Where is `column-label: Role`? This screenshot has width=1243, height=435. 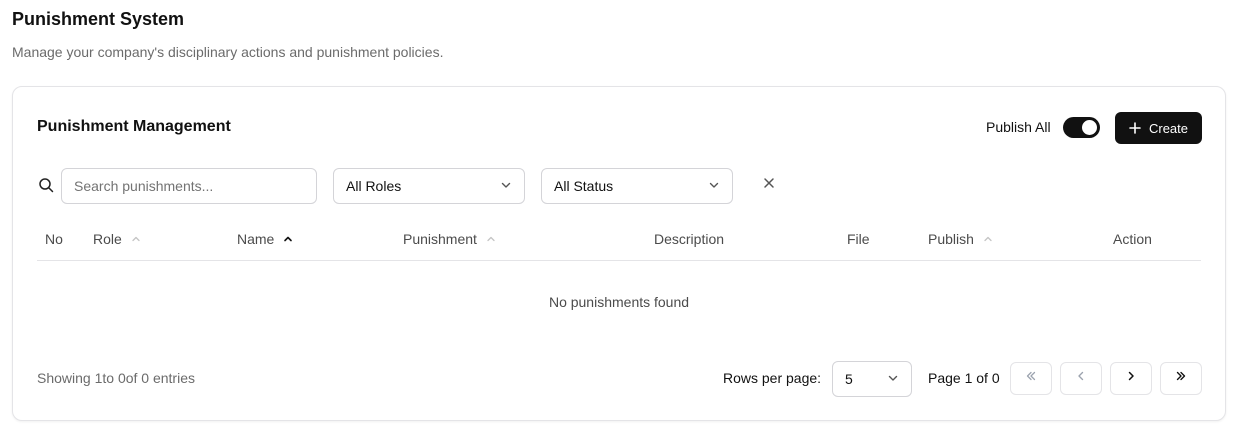
column-label: Role is located at coordinates (107, 239).